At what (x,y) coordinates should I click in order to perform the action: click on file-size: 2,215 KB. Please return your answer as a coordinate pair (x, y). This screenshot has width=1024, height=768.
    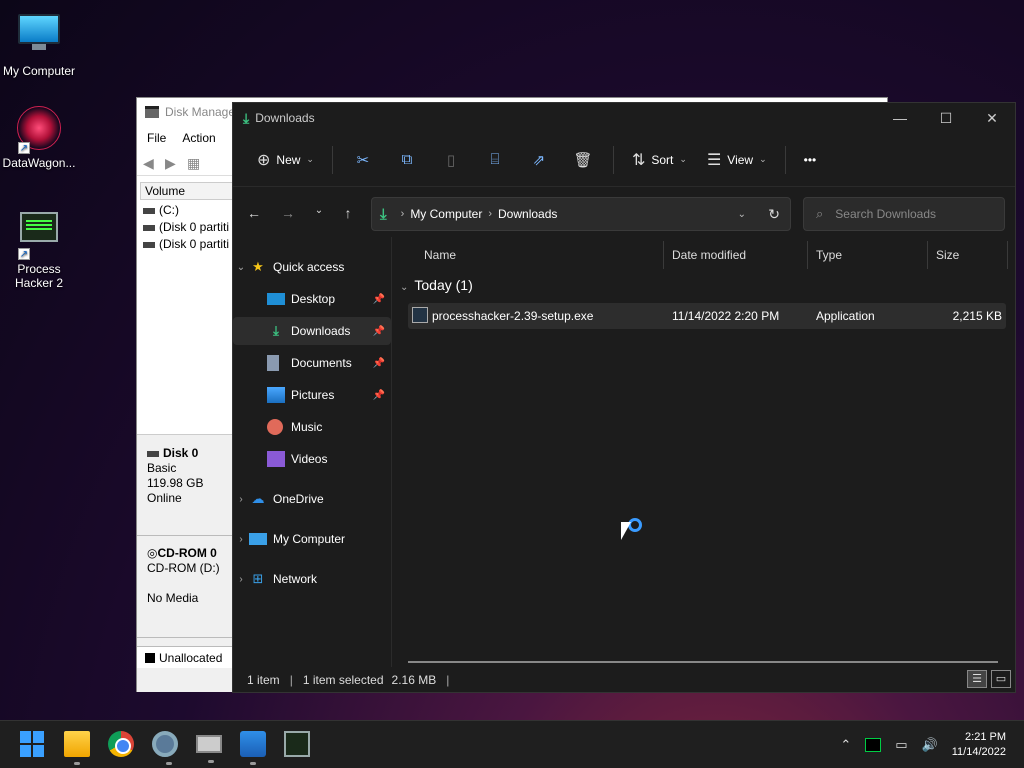
    Looking at the image, I should click on (977, 316).